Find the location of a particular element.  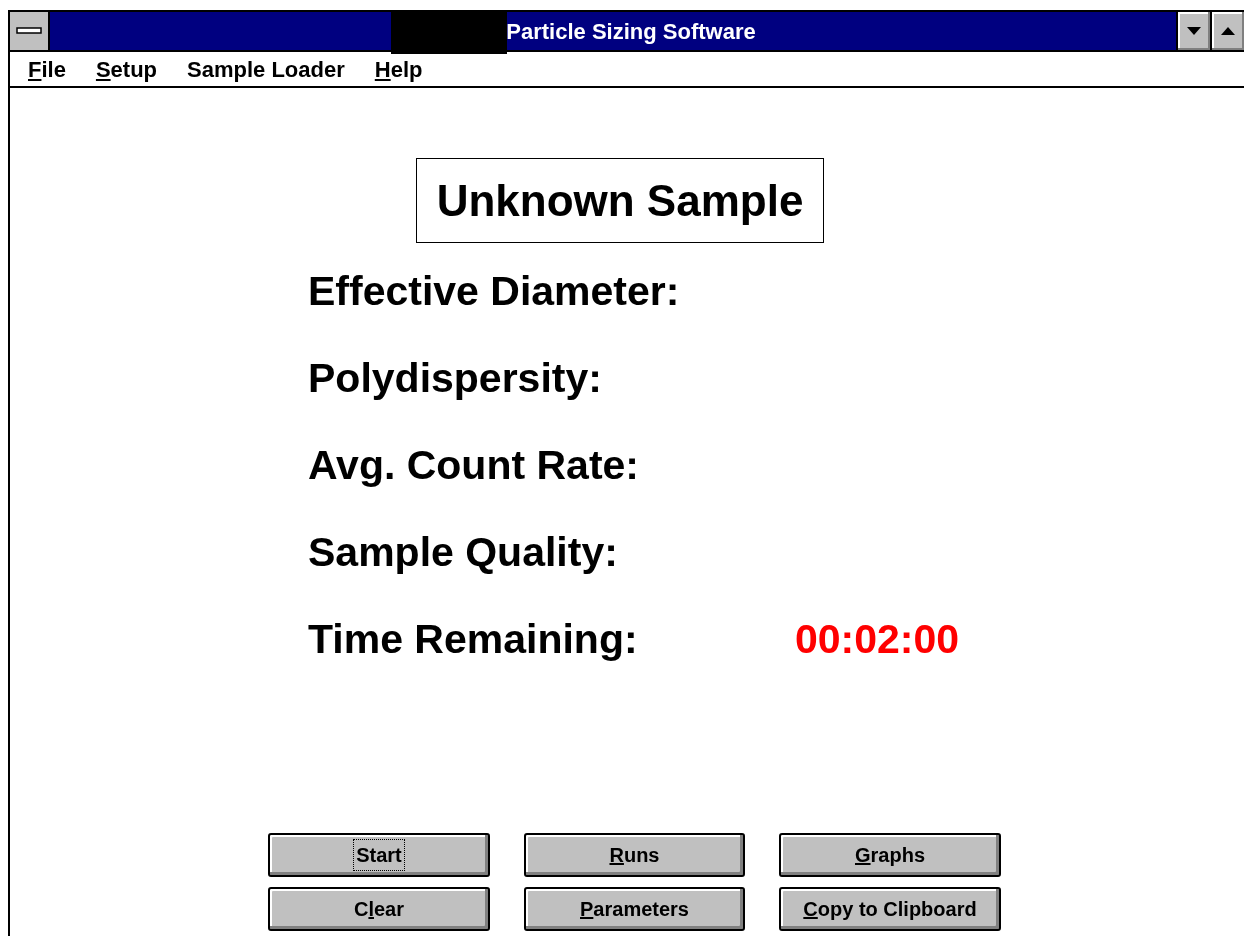

maximize-button is located at coordinates (1227, 31).